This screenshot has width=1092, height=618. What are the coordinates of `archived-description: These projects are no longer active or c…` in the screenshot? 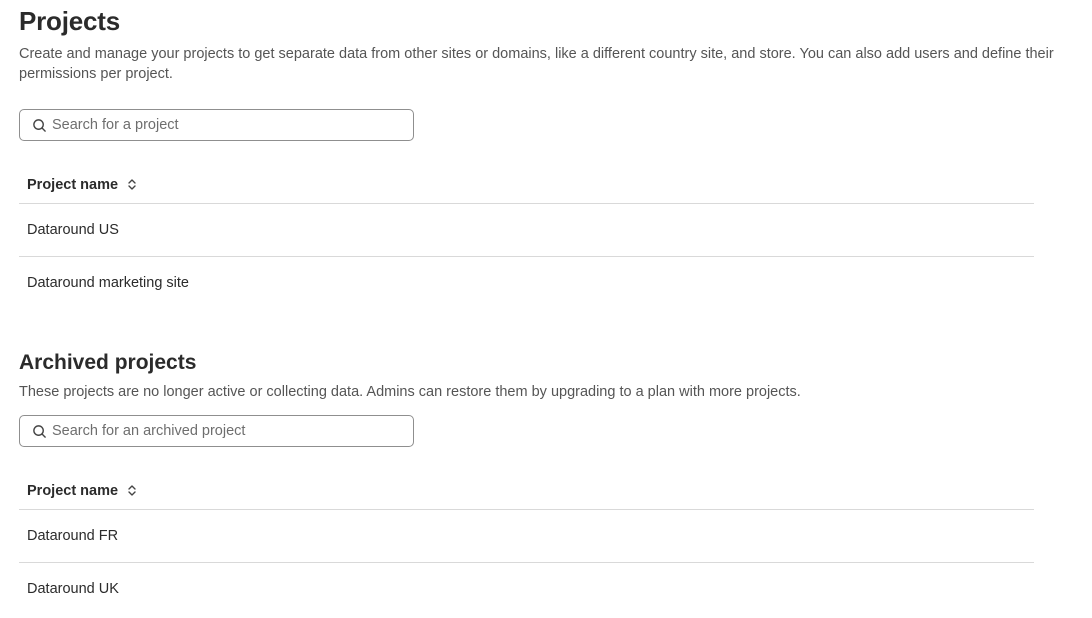 It's located at (410, 392).